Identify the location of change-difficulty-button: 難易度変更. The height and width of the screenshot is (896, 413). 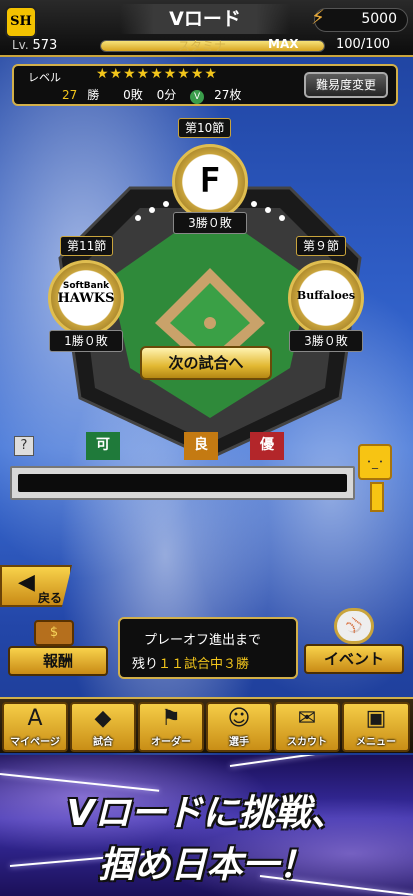
(346, 85).